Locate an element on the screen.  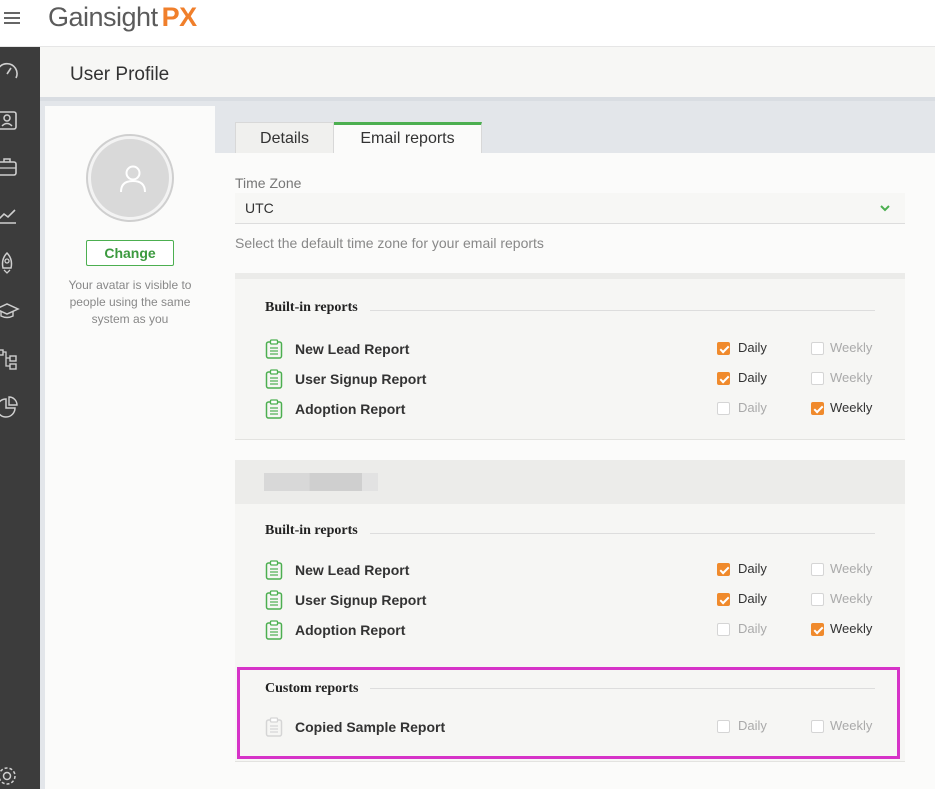
people-profile-icon is located at coordinates (10, 120).